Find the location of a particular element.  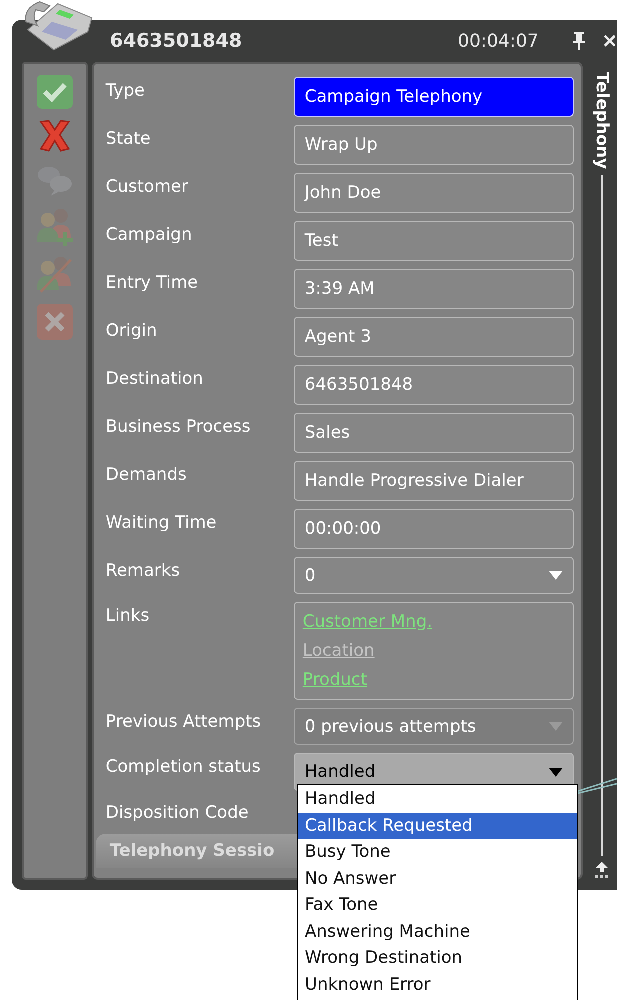

text-field: John Doe is located at coordinates (434, 193).